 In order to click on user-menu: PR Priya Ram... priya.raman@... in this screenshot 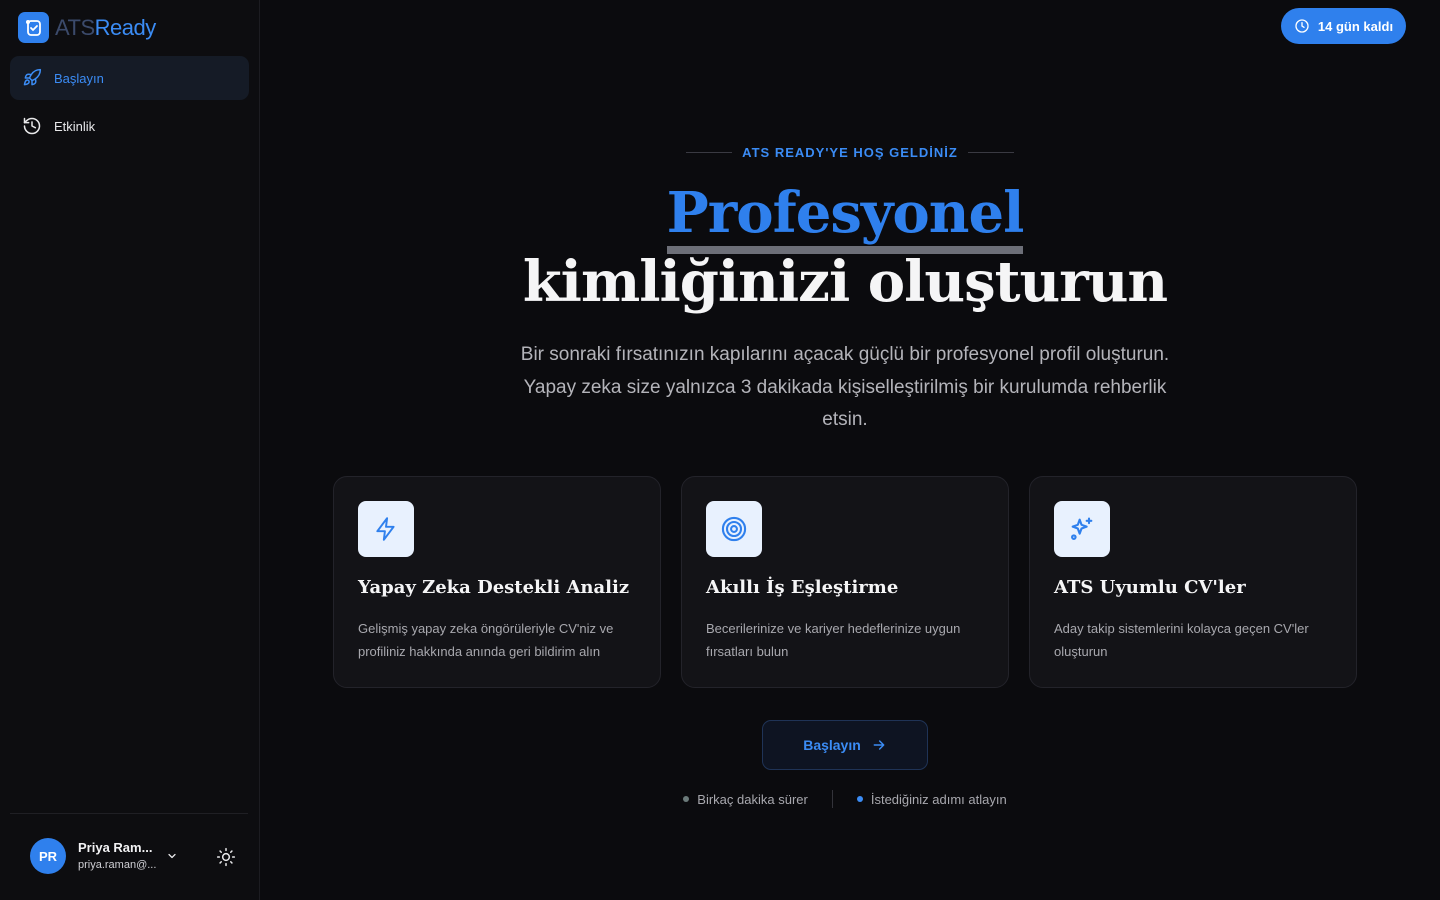, I will do `click(129, 856)`.